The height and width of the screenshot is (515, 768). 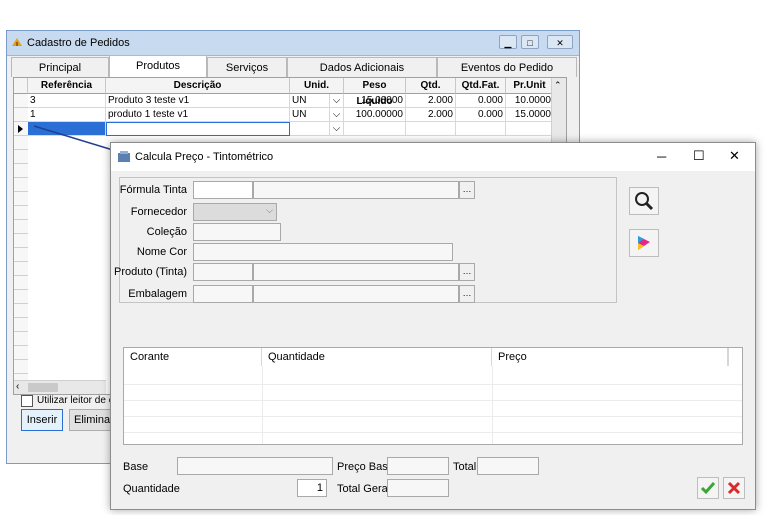 What do you see at coordinates (661, 156) in the screenshot?
I see `minimize-icon: ─` at bounding box center [661, 156].